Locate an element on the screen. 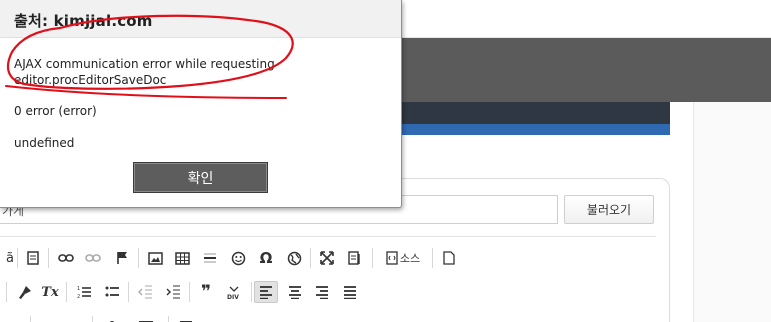 This screenshot has height=322, width=771. unlink-icon-svg is located at coordinates (93, 258).